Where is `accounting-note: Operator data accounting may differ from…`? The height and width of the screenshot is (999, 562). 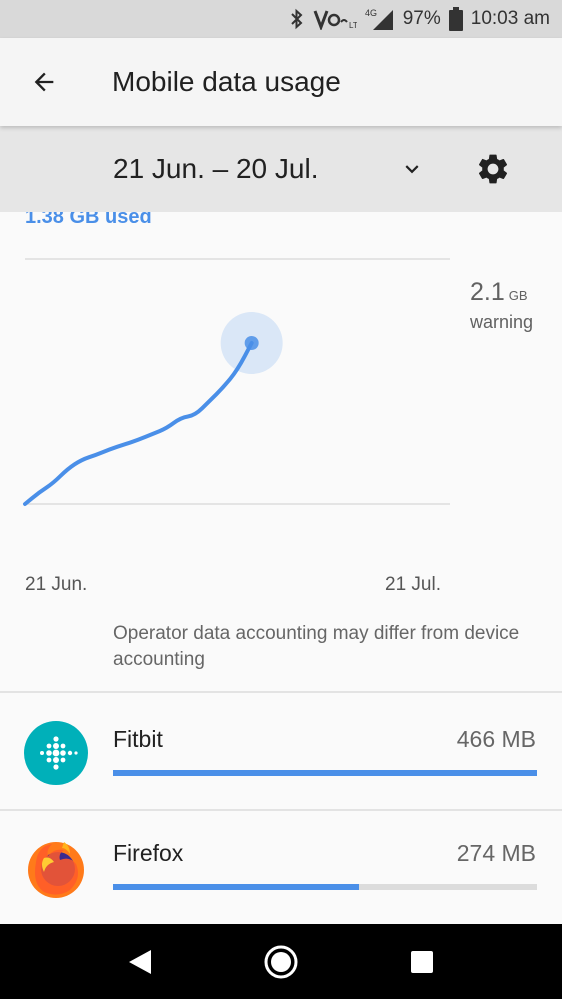
accounting-note: Operator data accounting may differ from… is located at coordinates (316, 646).